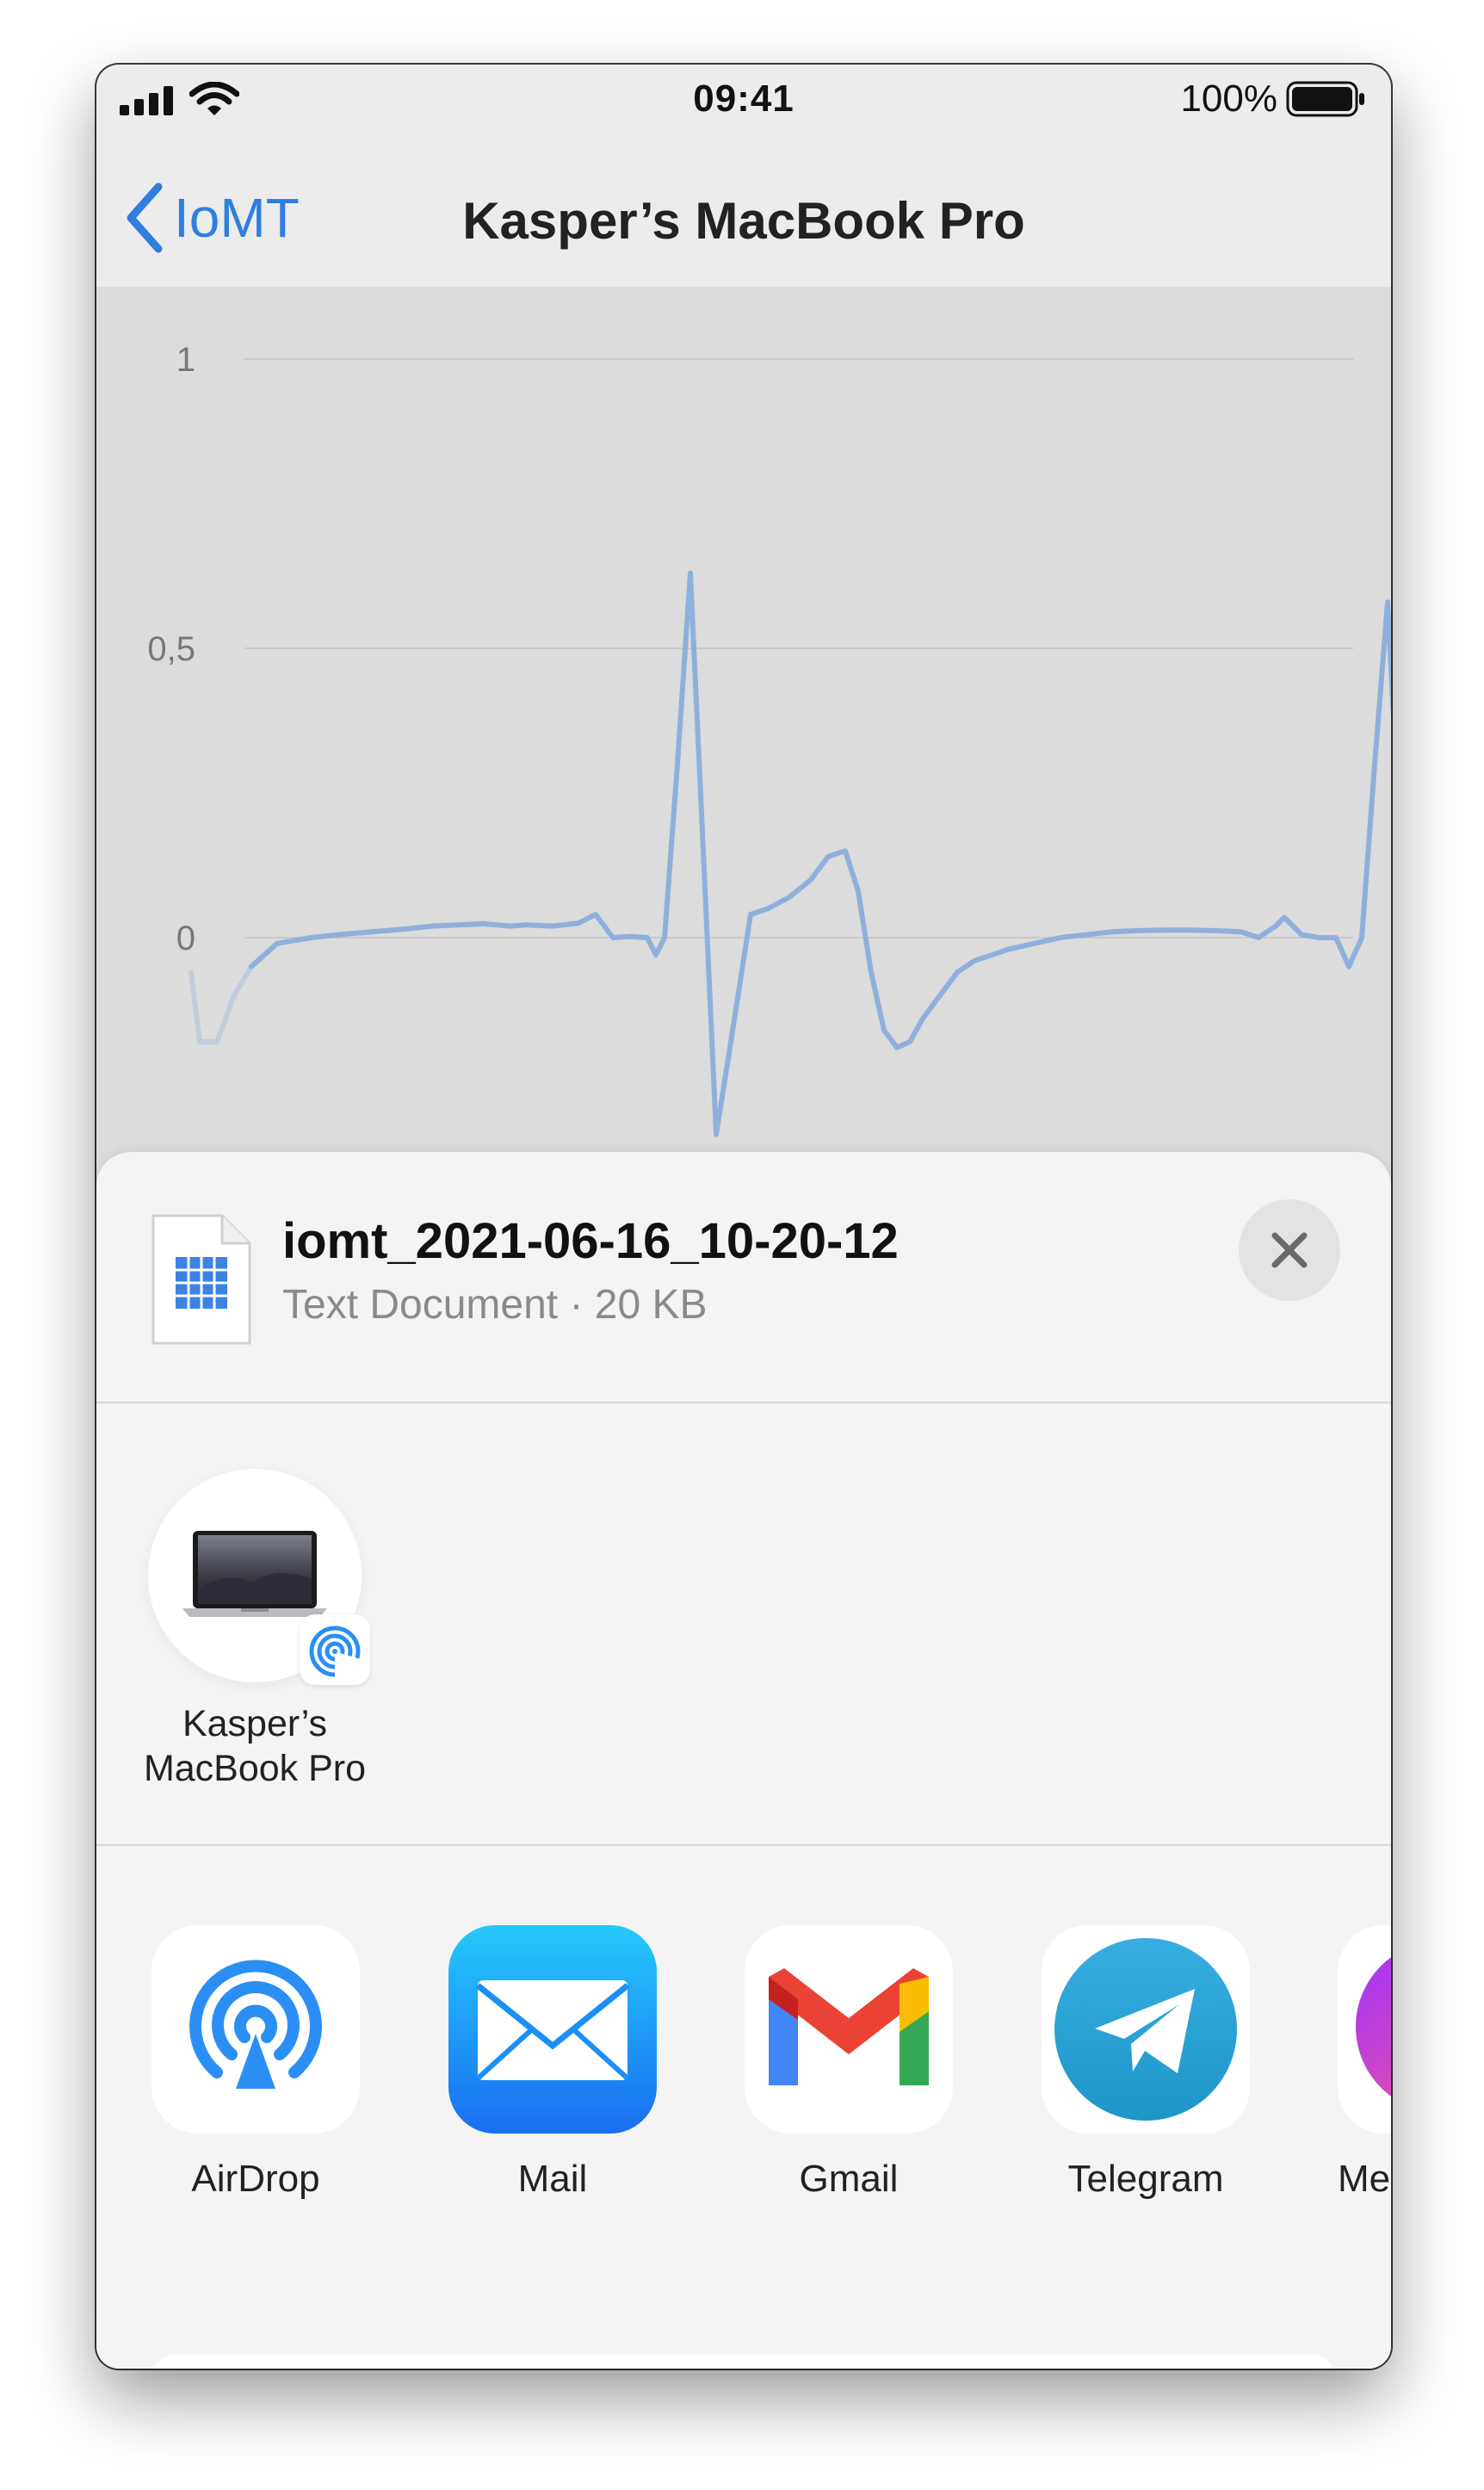  I want to click on share-app-gmail: Gmail, so click(849, 2063).